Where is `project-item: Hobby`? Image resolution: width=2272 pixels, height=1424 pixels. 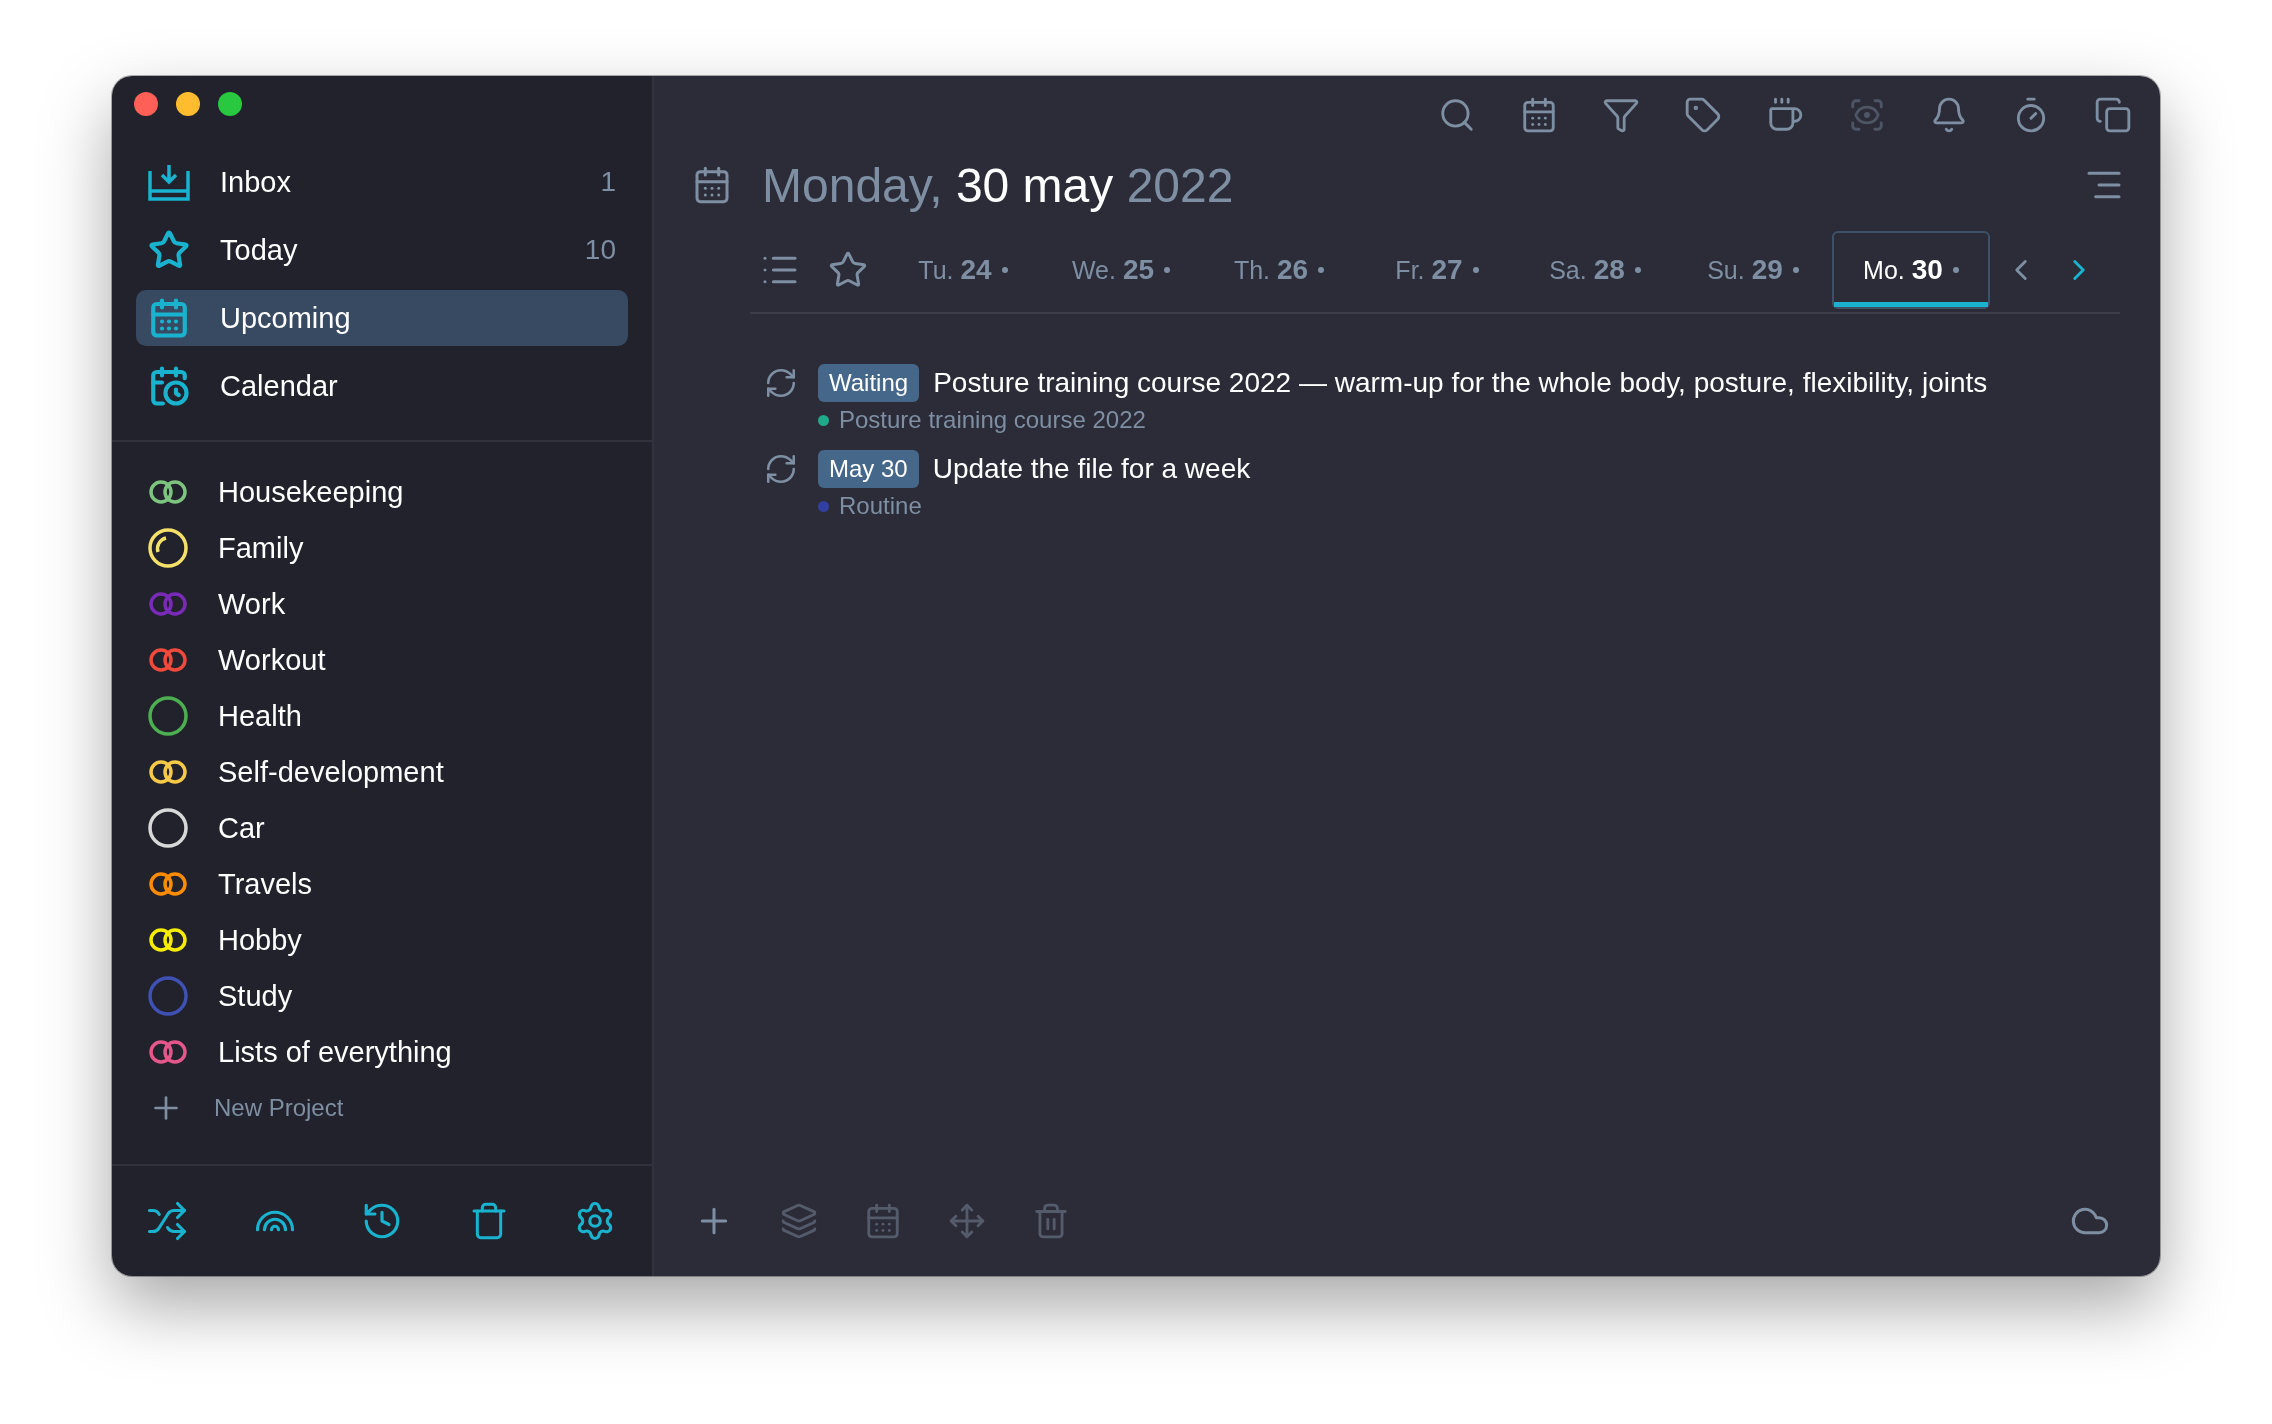
project-item: Hobby is located at coordinates (388, 940).